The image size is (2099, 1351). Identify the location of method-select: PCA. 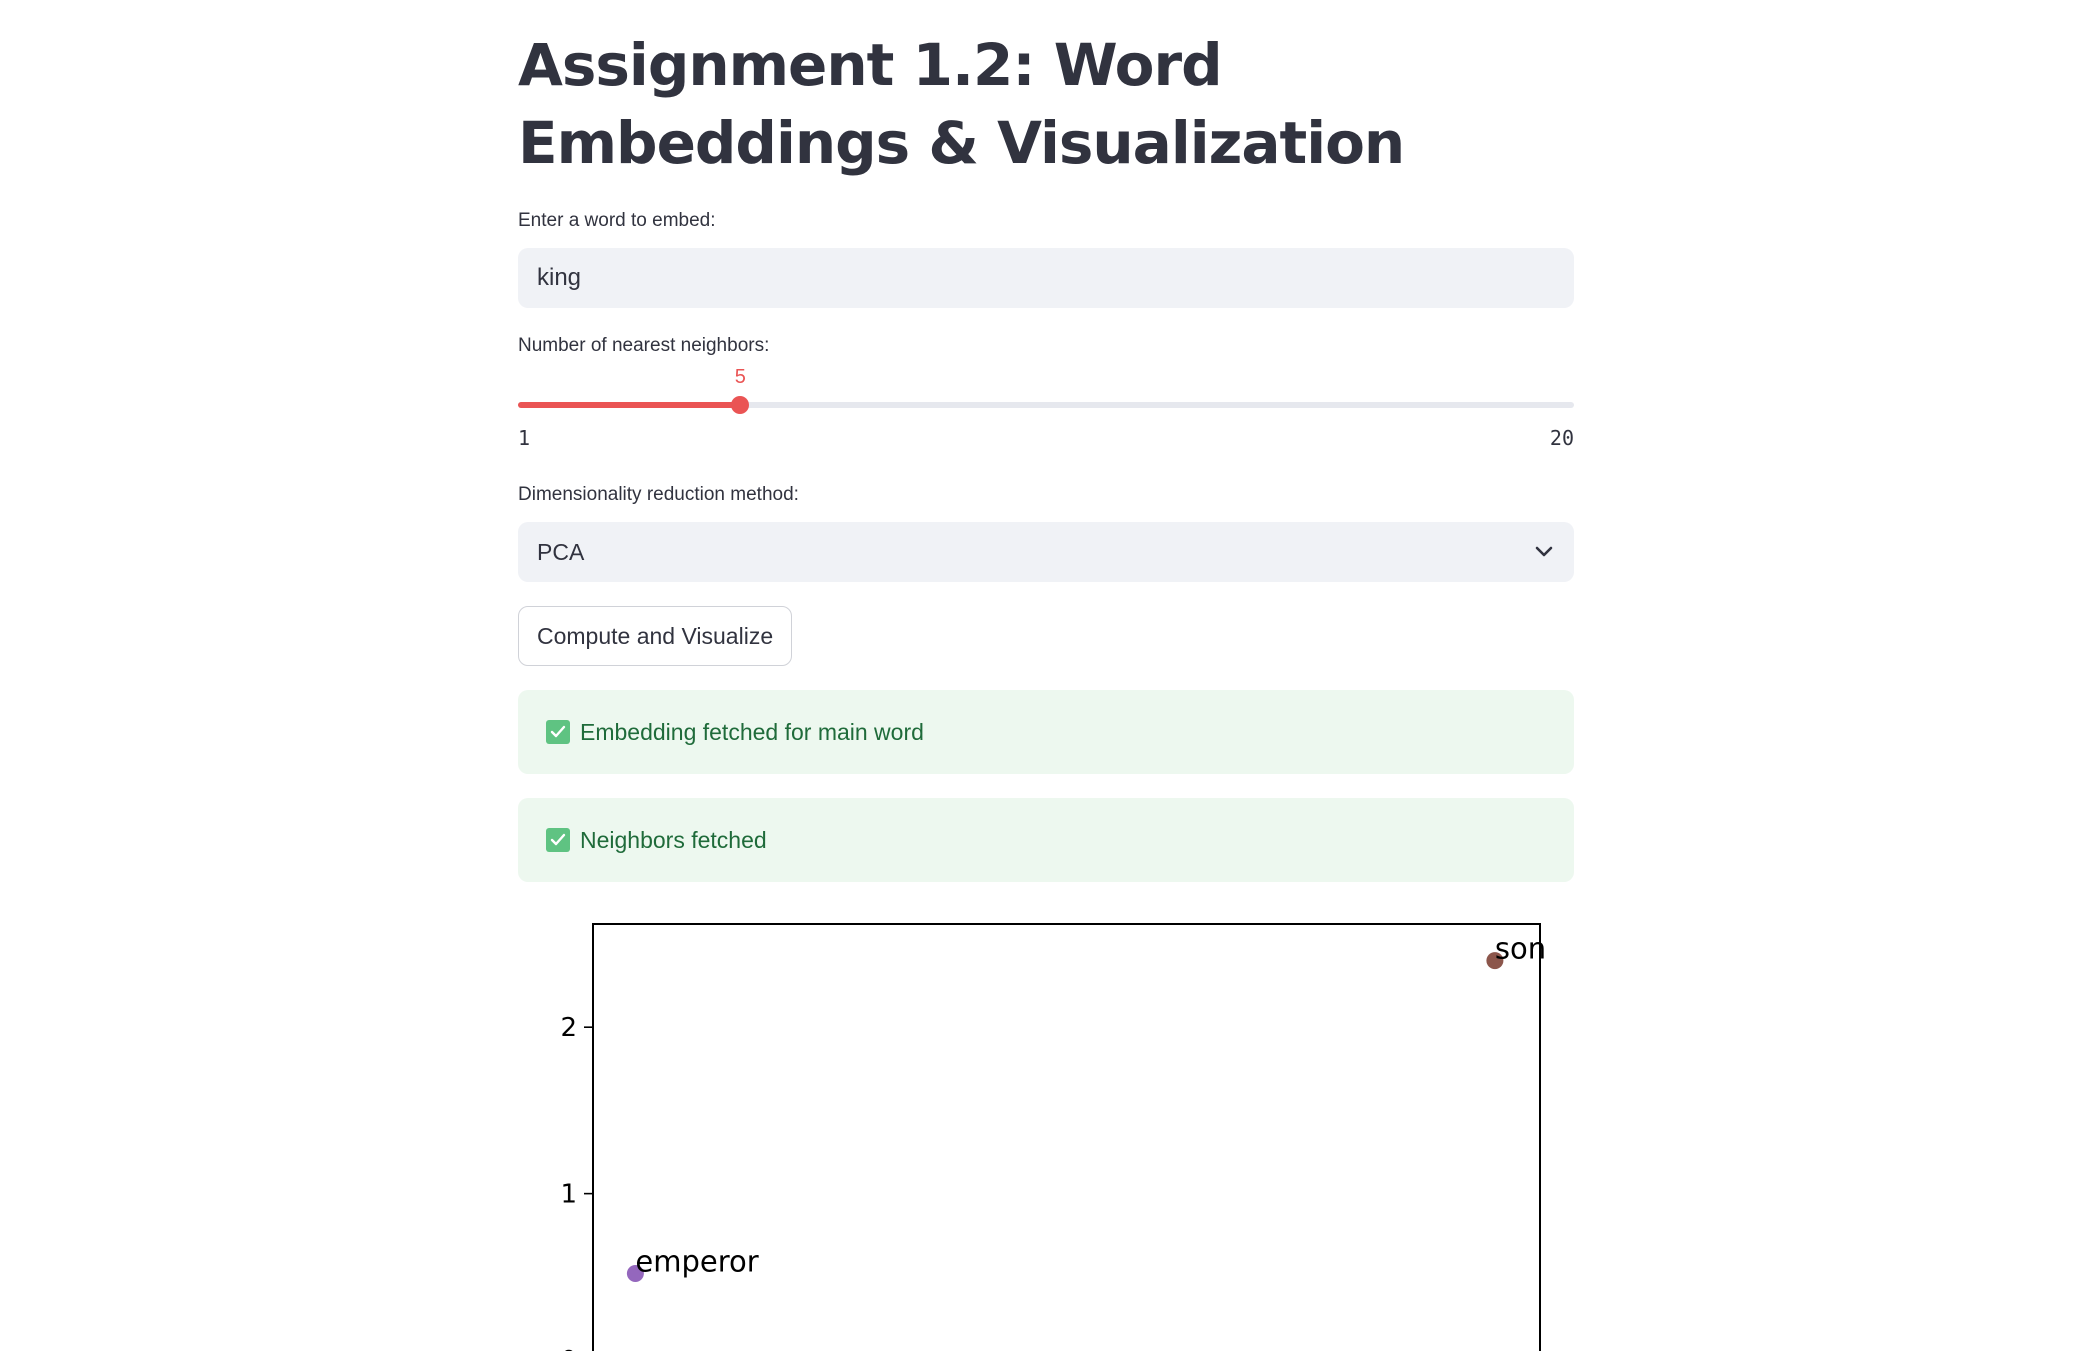
(1046, 552).